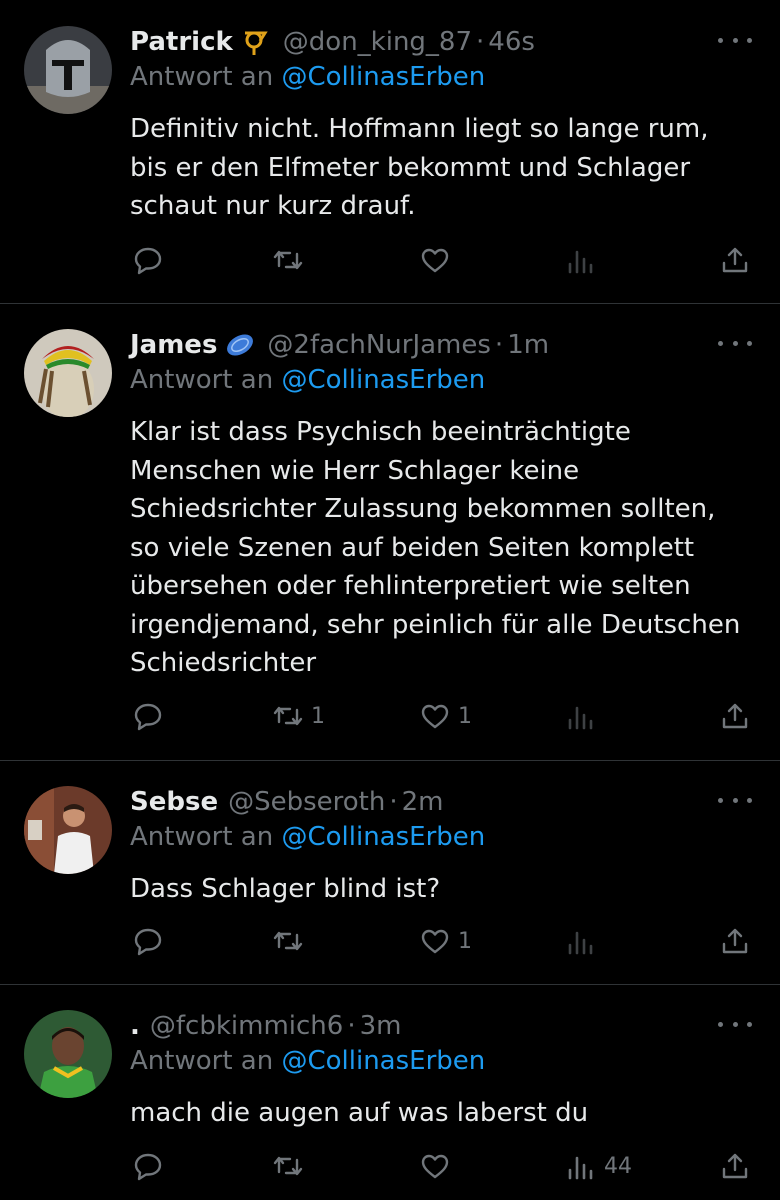  What do you see at coordinates (174, 802) in the screenshot?
I see `display-name: Sebse` at bounding box center [174, 802].